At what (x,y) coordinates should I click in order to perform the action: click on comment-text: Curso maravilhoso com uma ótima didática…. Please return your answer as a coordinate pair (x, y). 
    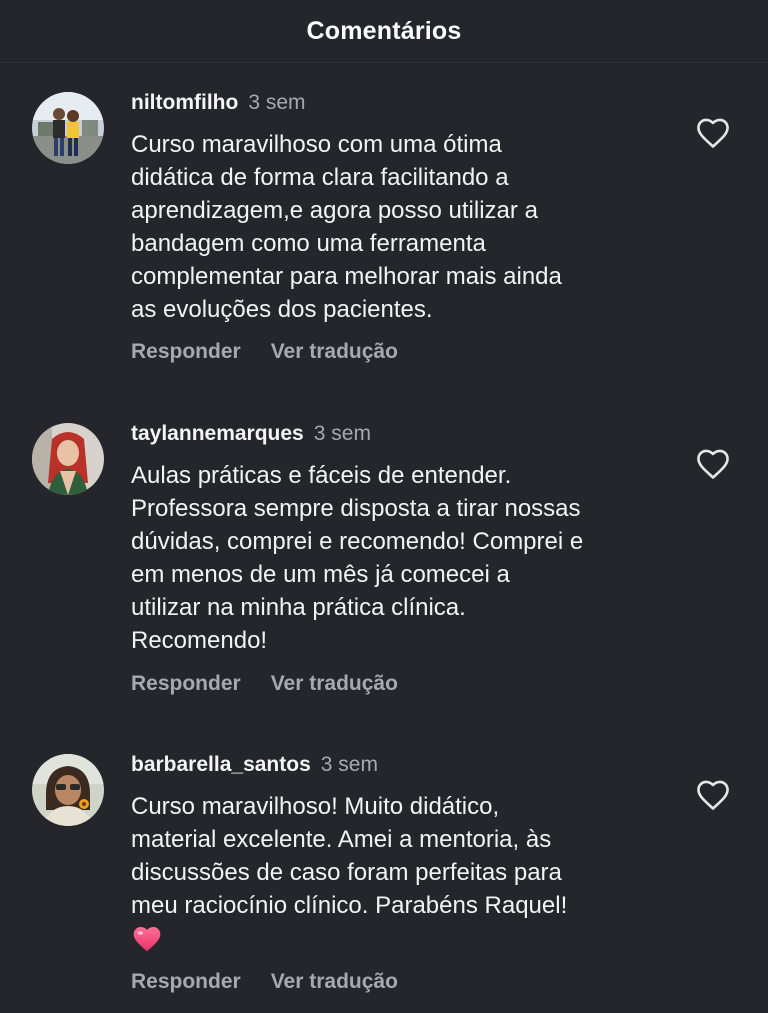
    Looking at the image, I should click on (411, 227).